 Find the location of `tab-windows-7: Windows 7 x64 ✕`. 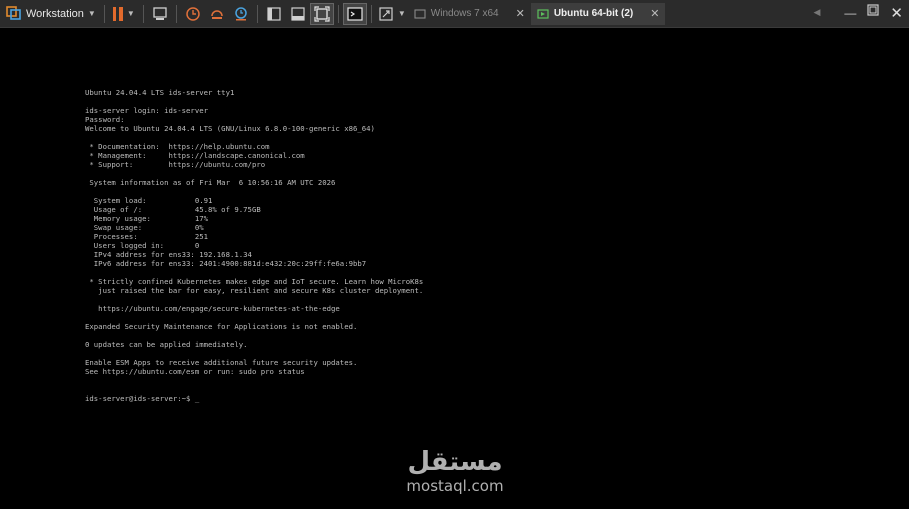

tab-windows-7: Windows 7 x64 ✕ is located at coordinates (469, 13).